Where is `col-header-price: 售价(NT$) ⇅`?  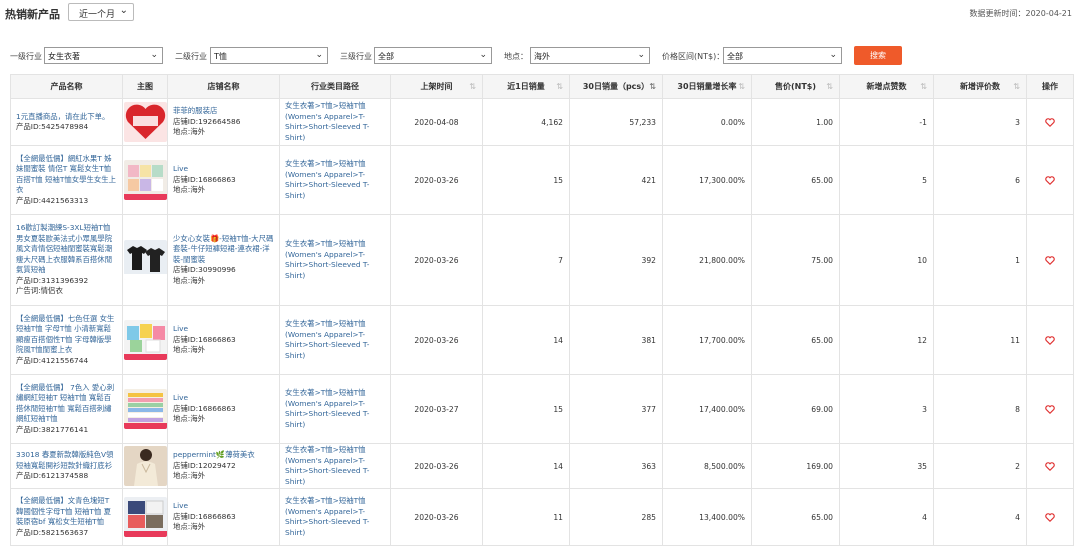 col-header-price: 售价(NT$) ⇅ is located at coordinates (796, 86).